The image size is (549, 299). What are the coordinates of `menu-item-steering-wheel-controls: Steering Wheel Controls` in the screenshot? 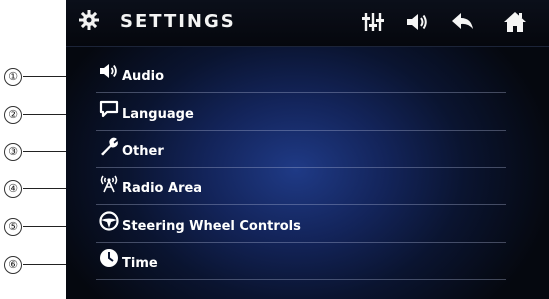 It's located at (301, 224).